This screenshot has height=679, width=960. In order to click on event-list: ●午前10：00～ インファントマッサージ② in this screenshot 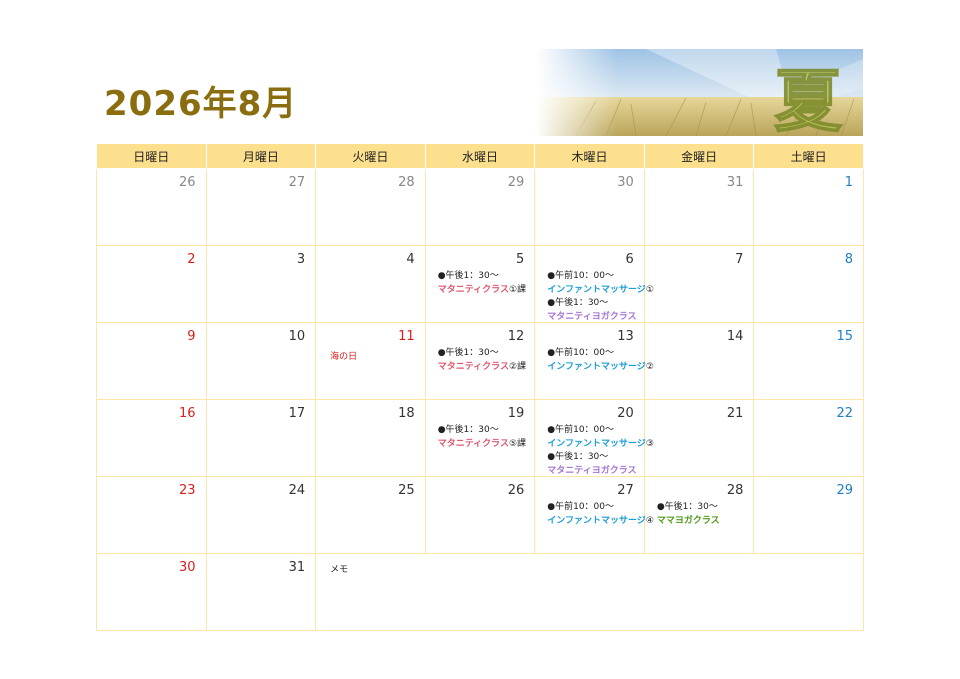, I will do `click(600, 360)`.